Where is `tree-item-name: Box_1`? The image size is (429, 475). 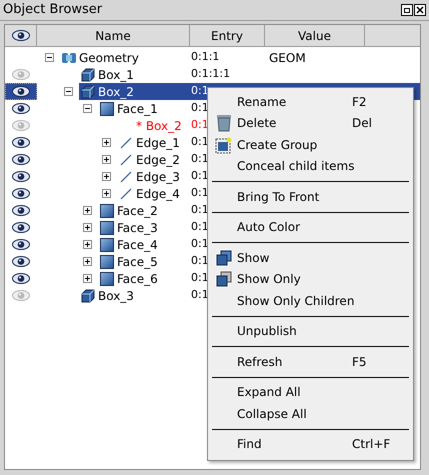 tree-item-name: Box_1 is located at coordinates (143, 75).